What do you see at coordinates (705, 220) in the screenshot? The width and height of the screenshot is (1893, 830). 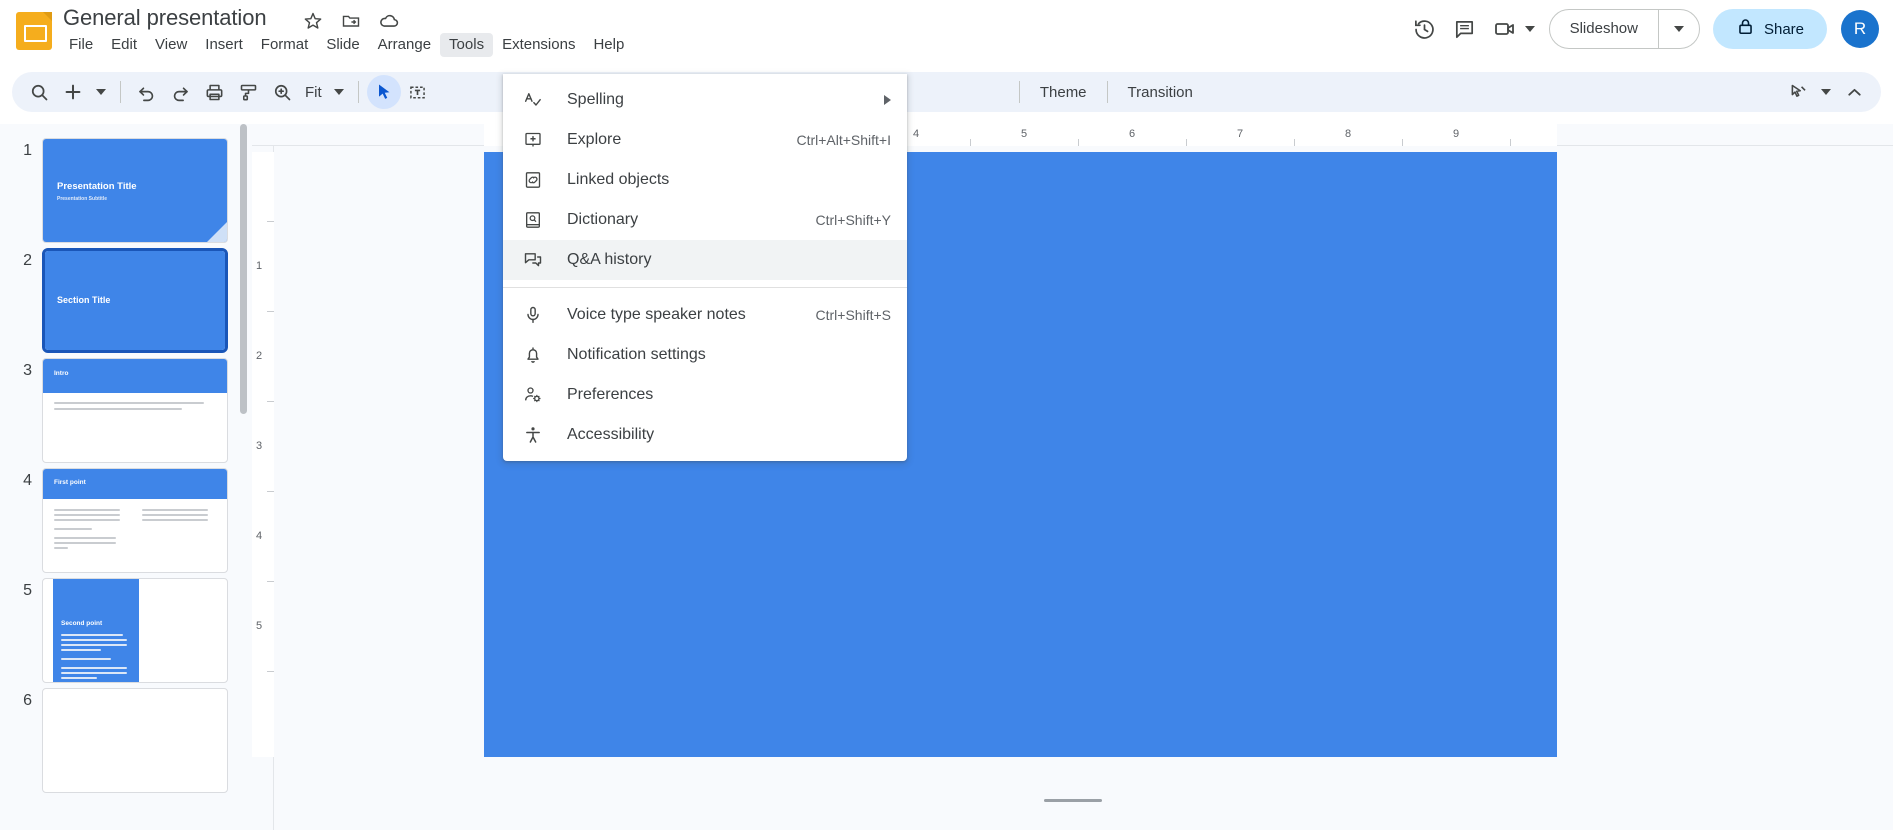 I see `menu-item-dictionary: Dictionary Ctrl+Shift+Y` at bounding box center [705, 220].